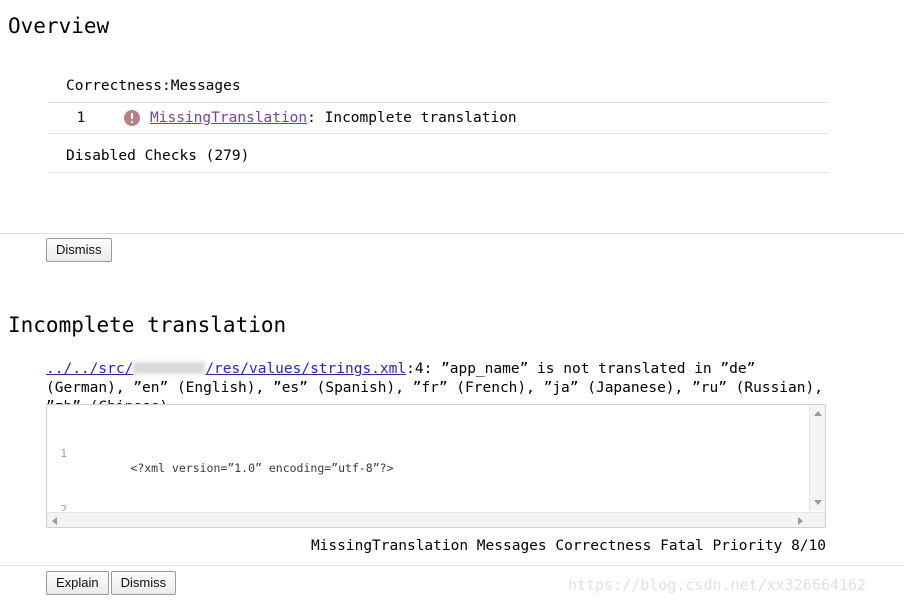  I want to click on file-path-suffix: /res/values/strings.xml, so click(306, 369).